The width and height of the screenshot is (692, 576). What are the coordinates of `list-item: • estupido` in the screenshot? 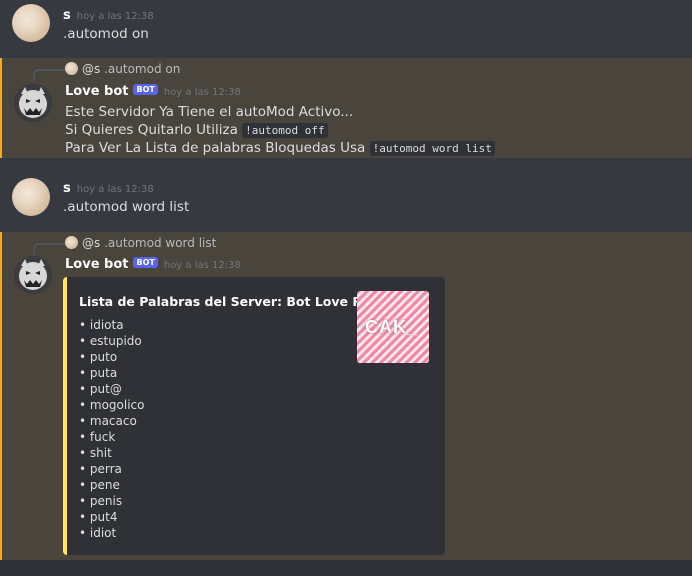 It's located at (110, 341).